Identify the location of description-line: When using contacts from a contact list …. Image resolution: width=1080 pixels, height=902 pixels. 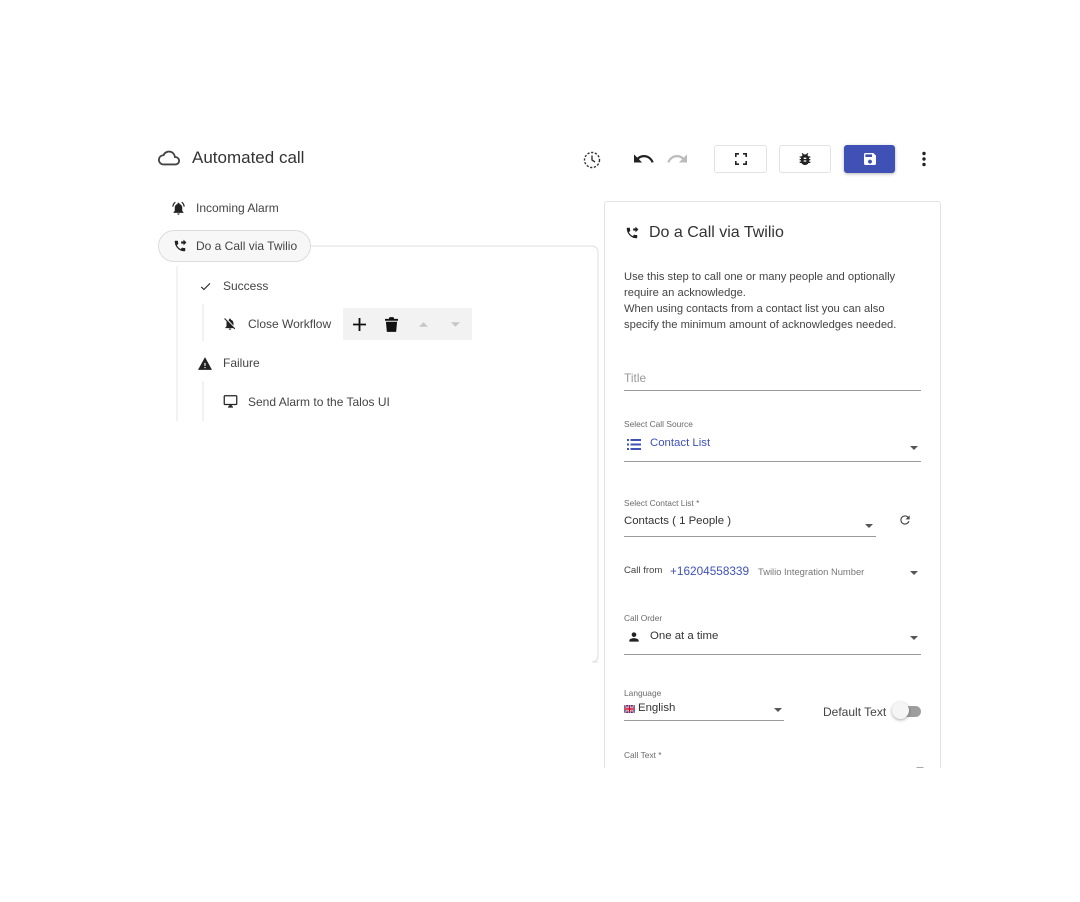
(754, 309).